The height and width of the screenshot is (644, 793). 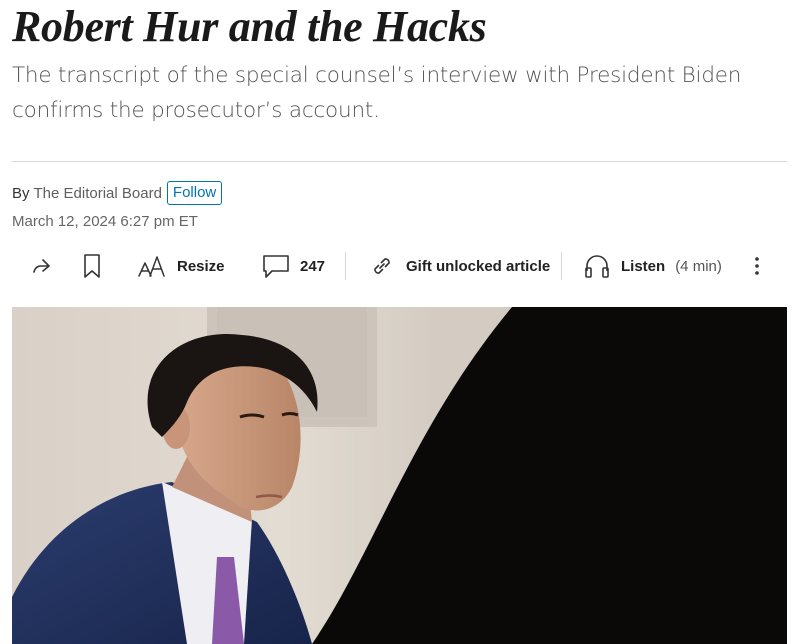 I want to click on listen-label: Listen, so click(x=643, y=266).